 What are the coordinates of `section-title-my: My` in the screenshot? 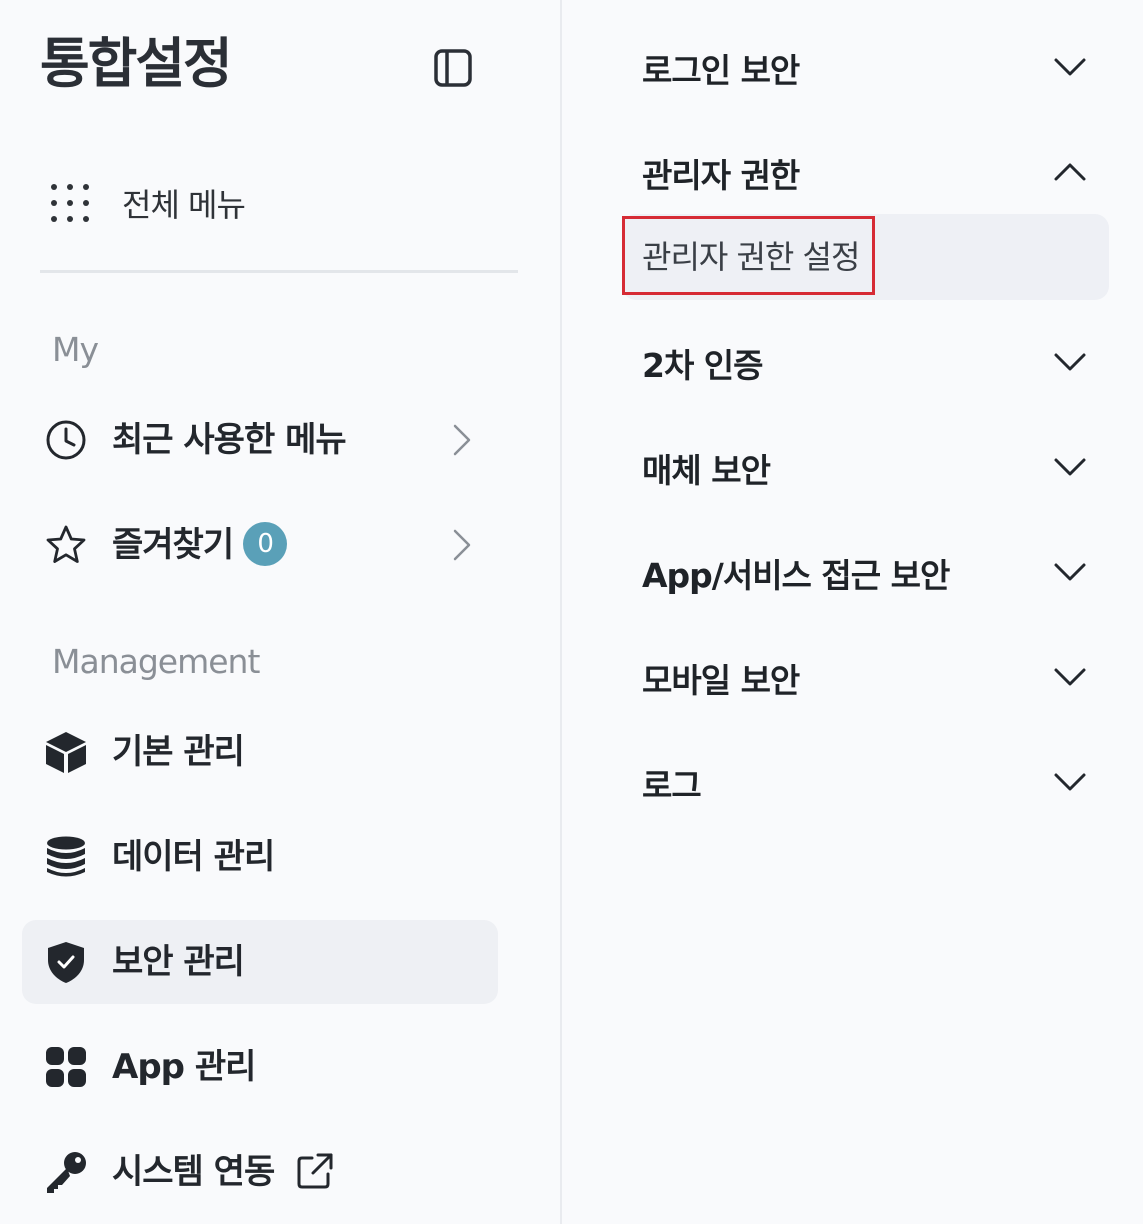 It's located at (75, 349).